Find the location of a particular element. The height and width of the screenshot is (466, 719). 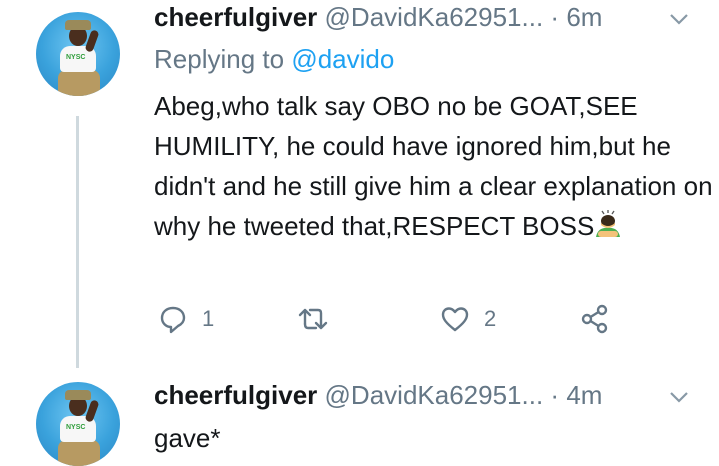

retweet-icon is located at coordinates (313, 319).